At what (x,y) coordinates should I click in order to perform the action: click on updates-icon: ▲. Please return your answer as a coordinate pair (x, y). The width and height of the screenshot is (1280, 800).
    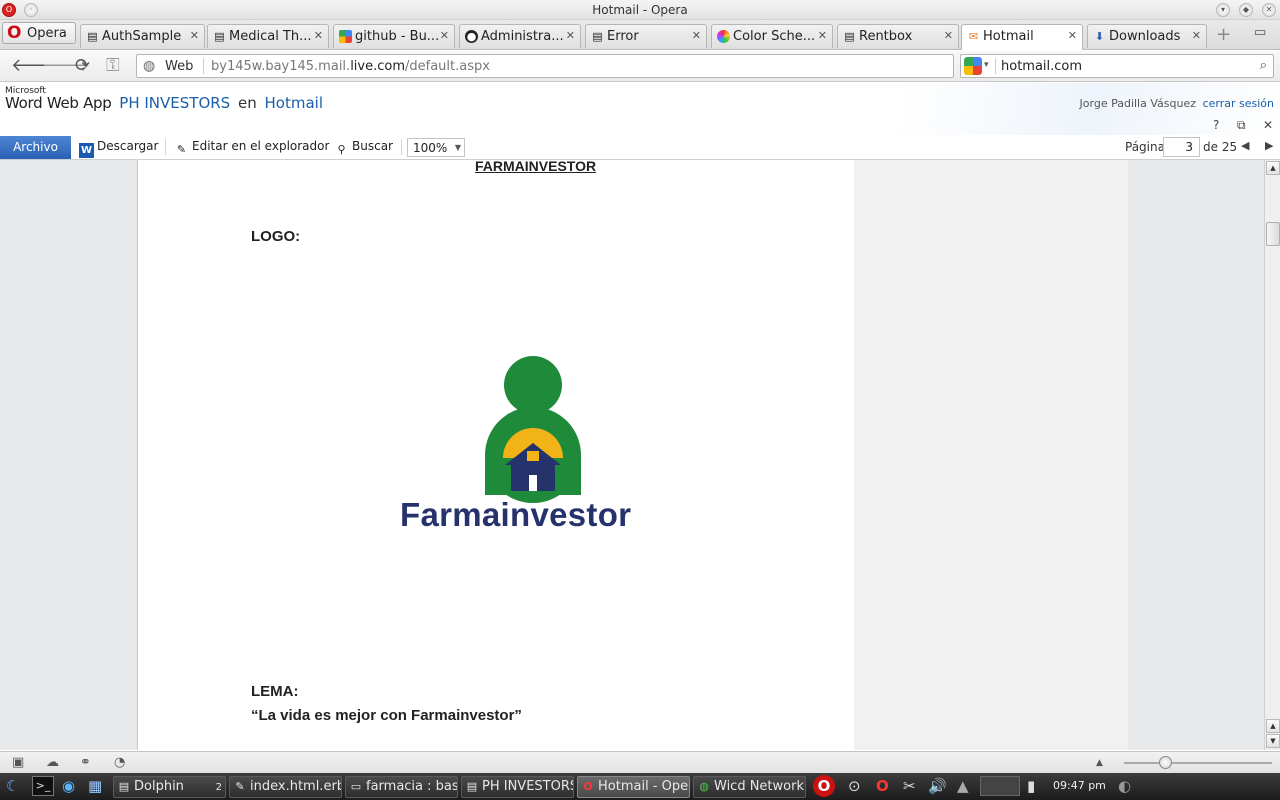
    Looking at the image, I should click on (963, 786).